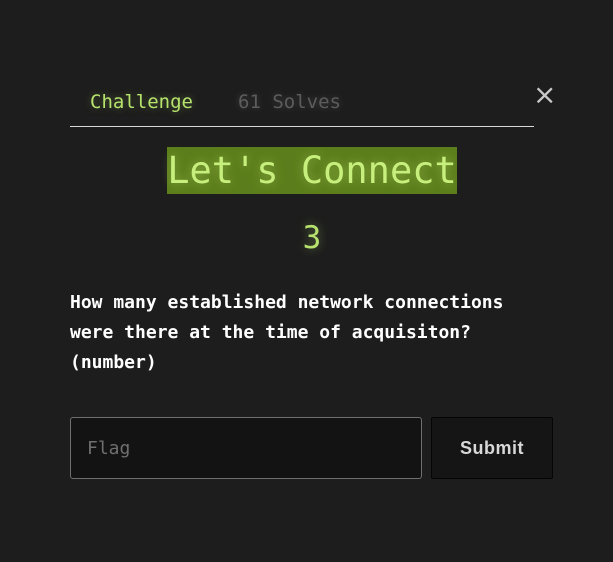 Image resolution: width=613 pixels, height=562 pixels. I want to click on challenge-tabs: Challenge 61 Solves, so click(302, 105).